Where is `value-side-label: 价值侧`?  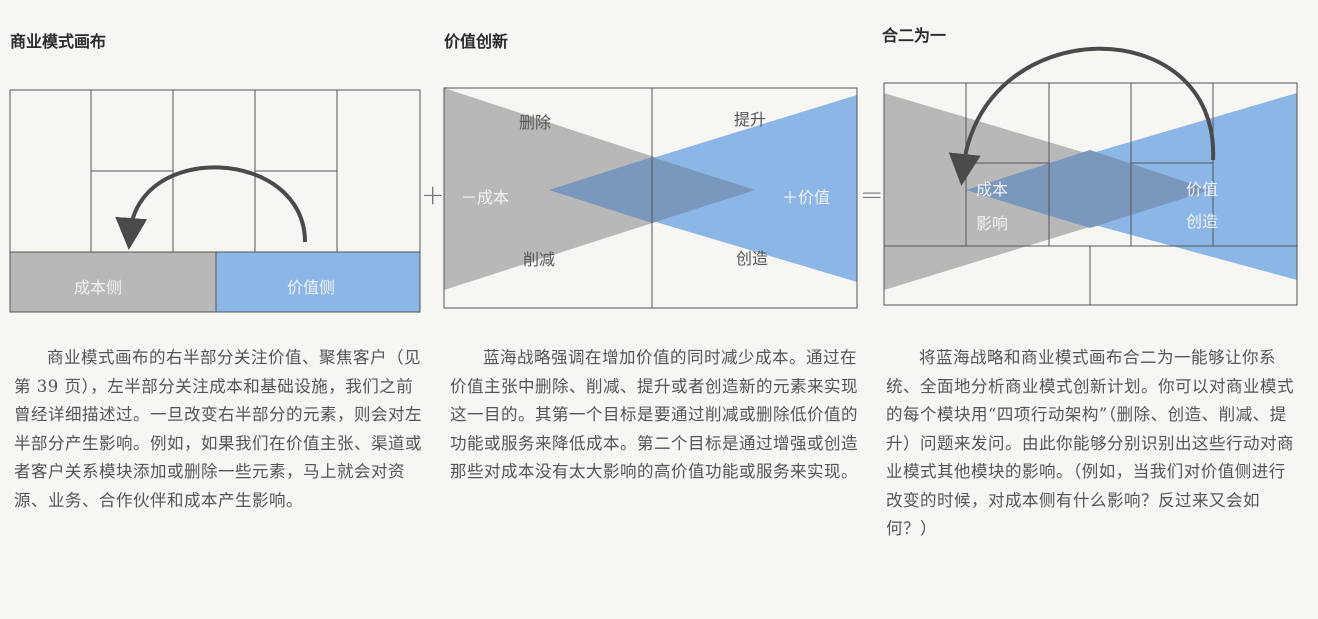
value-side-label: 价值侧 is located at coordinates (311, 287).